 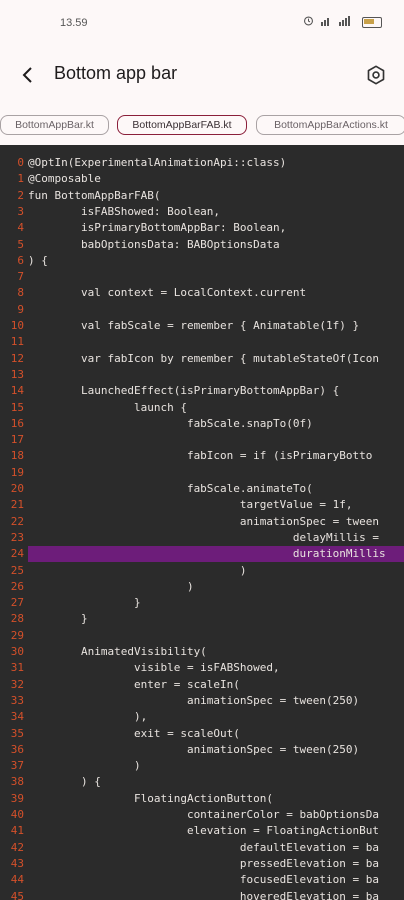 What do you see at coordinates (54, 125) in the screenshot?
I see `tab-bottomappbar: BottomAppBar.kt` at bounding box center [54, 125].